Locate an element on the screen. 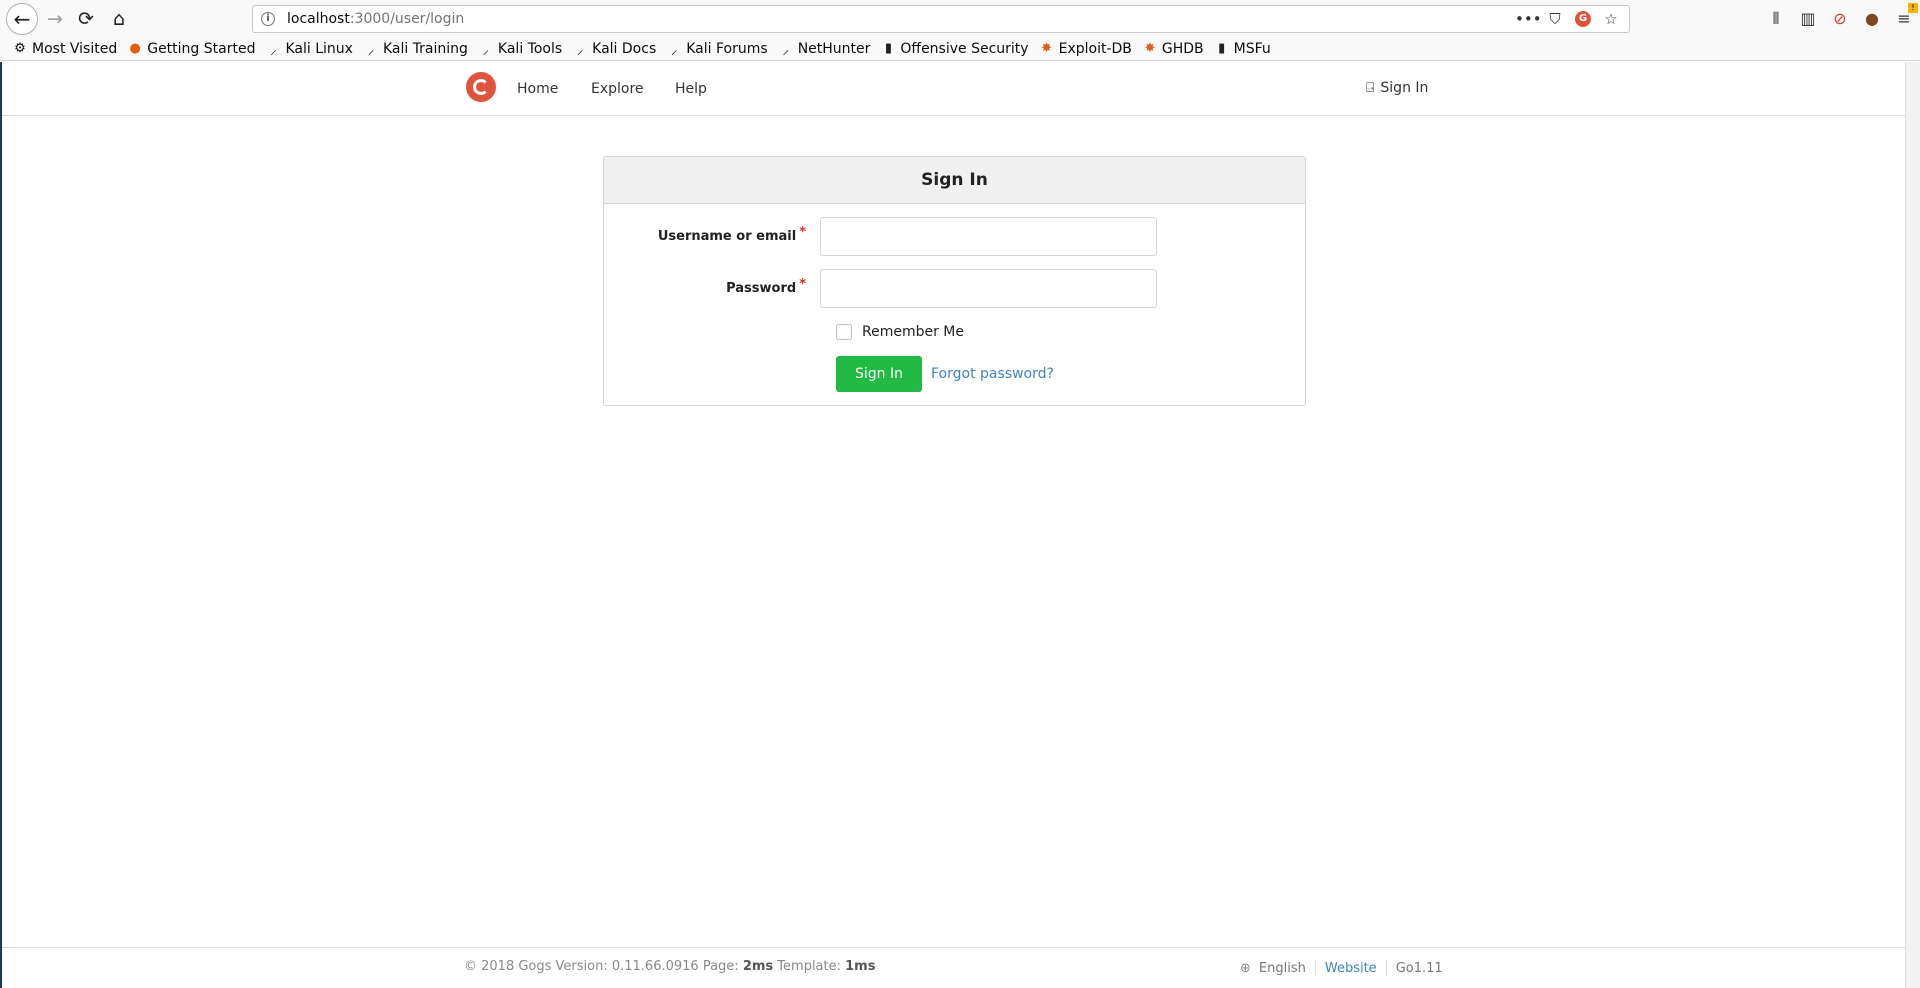 The image size is (1920, 988). nav-sign-in-label: Sign In is located at coordinates (1404, 88).